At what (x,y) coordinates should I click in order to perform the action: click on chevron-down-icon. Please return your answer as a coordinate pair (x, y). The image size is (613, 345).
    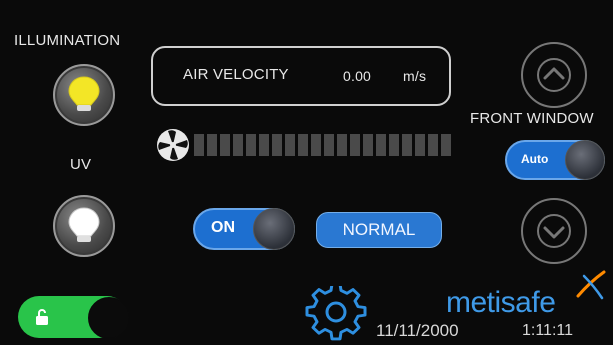
    Looking at the image, I should click on (554, 231).